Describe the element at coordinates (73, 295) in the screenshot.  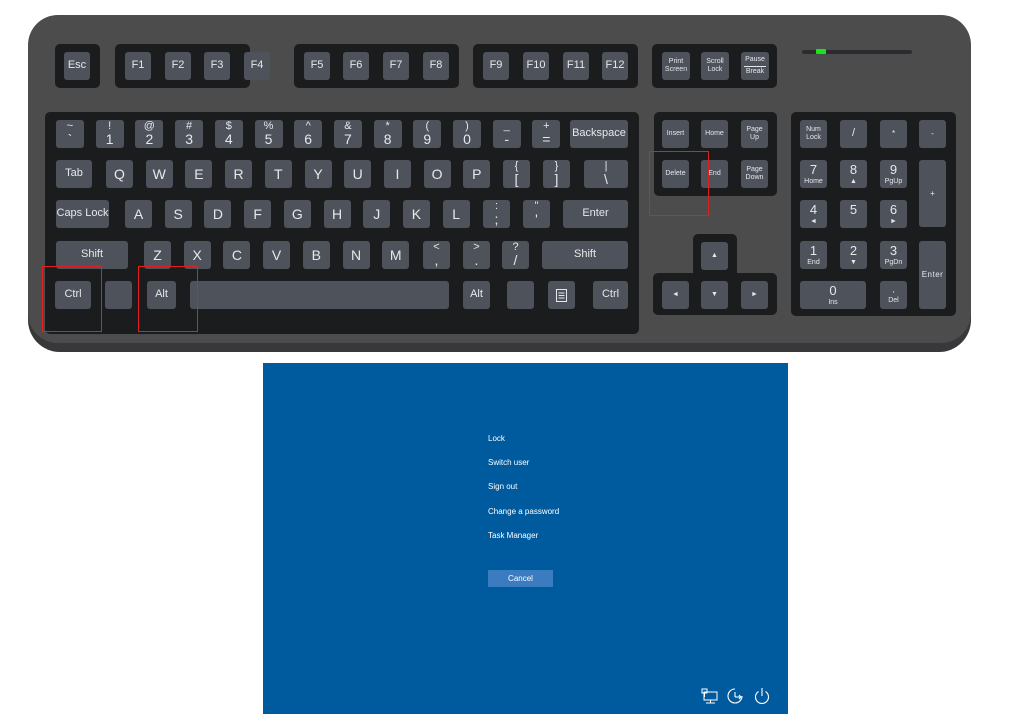
I see `key-ctrl-left: Ctrl` at that location.